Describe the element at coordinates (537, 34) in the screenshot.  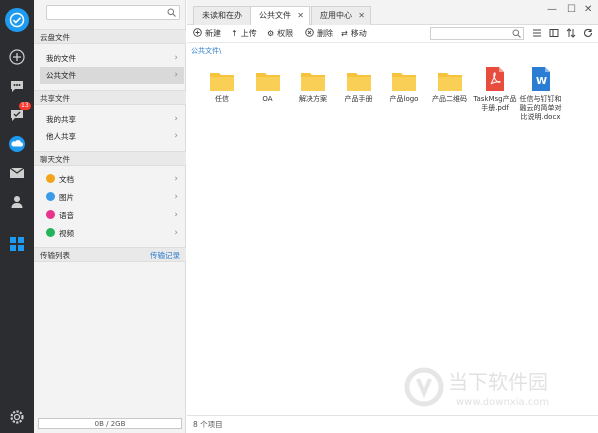
I see `list-view-icon` at that location.